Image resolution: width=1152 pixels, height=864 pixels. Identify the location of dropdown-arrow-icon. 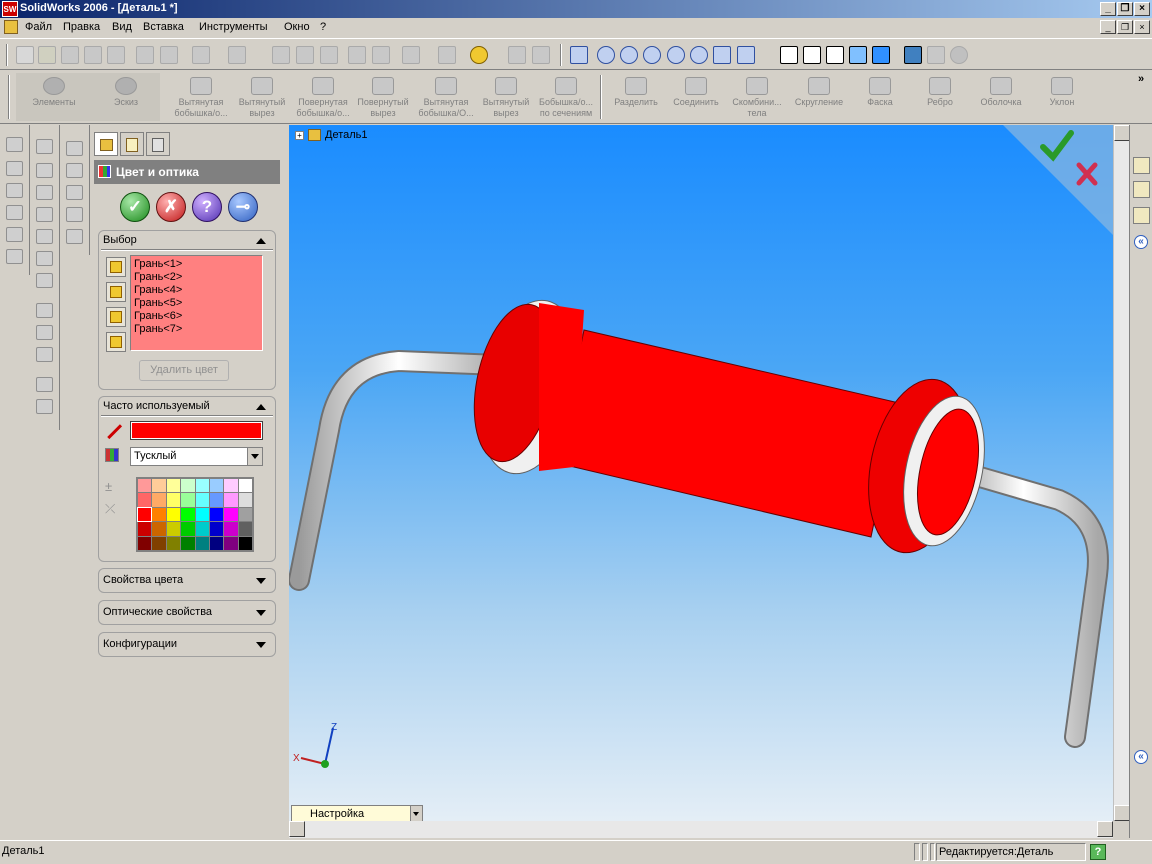
(254, 456).